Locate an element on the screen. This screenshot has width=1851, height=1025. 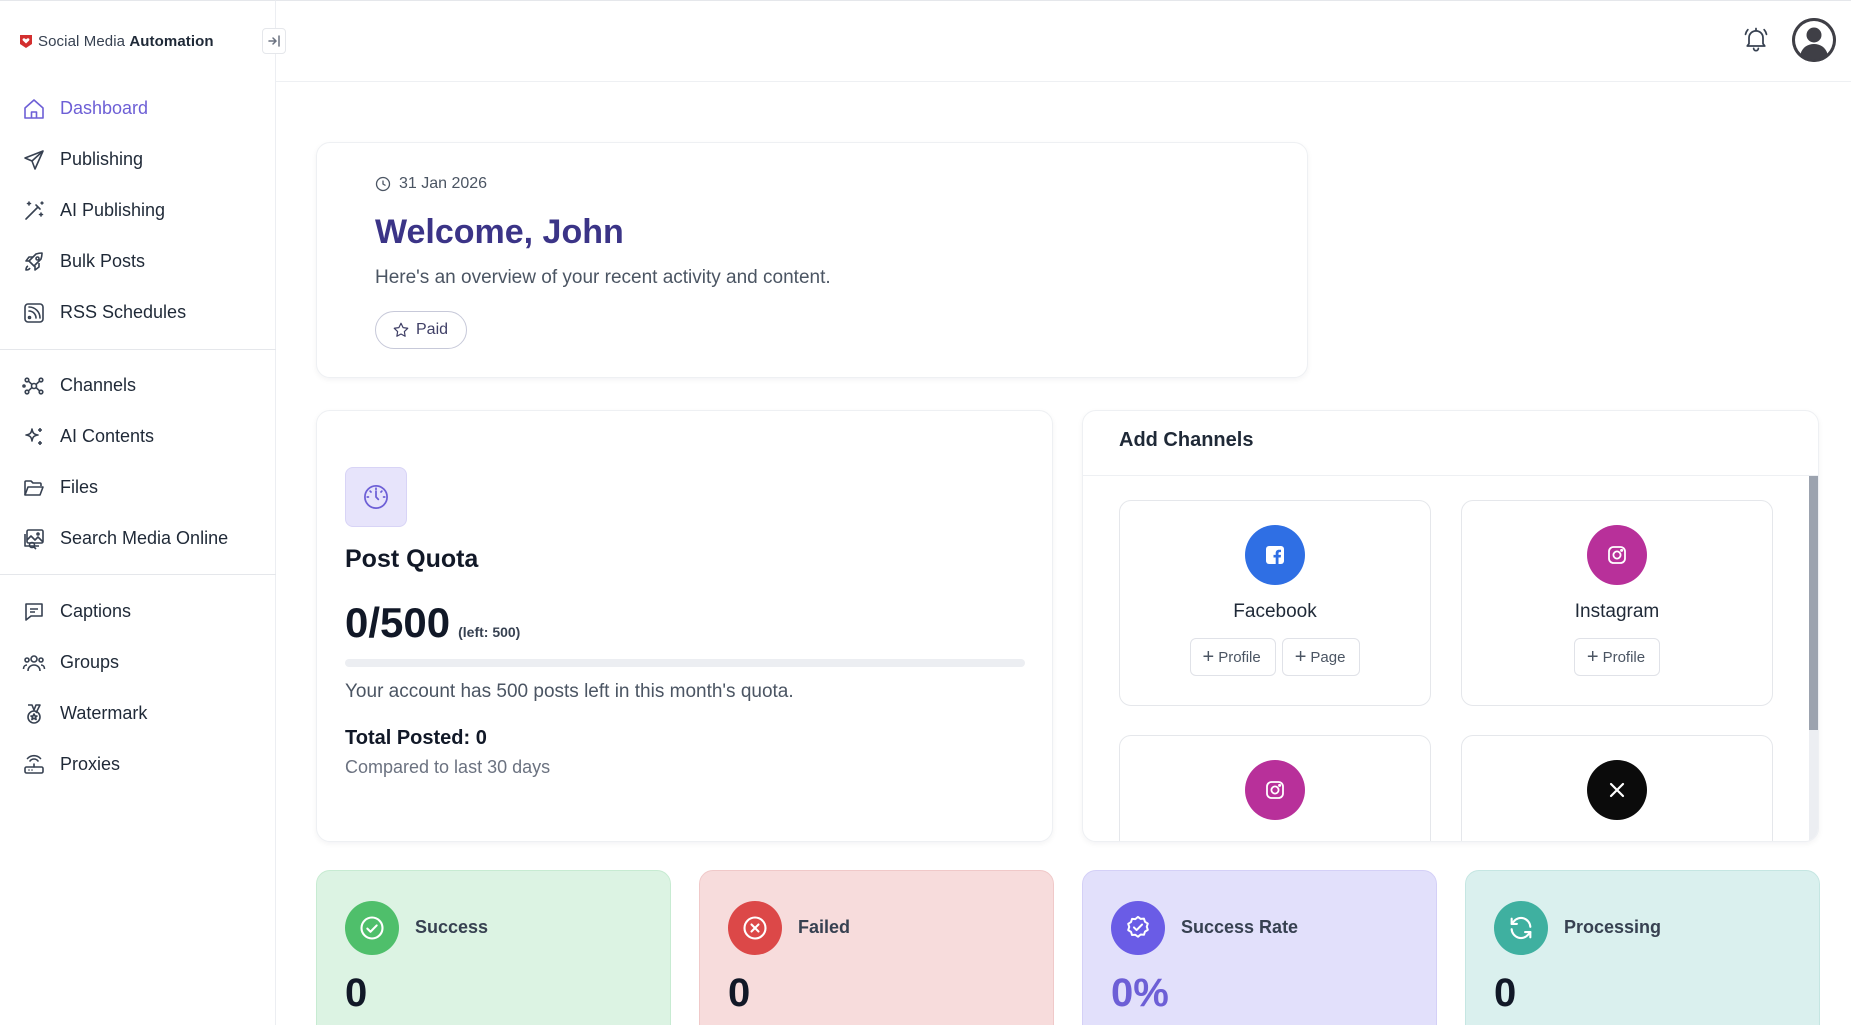
channel-actions: + Profile + Page is located at coordinates (1275, 657).